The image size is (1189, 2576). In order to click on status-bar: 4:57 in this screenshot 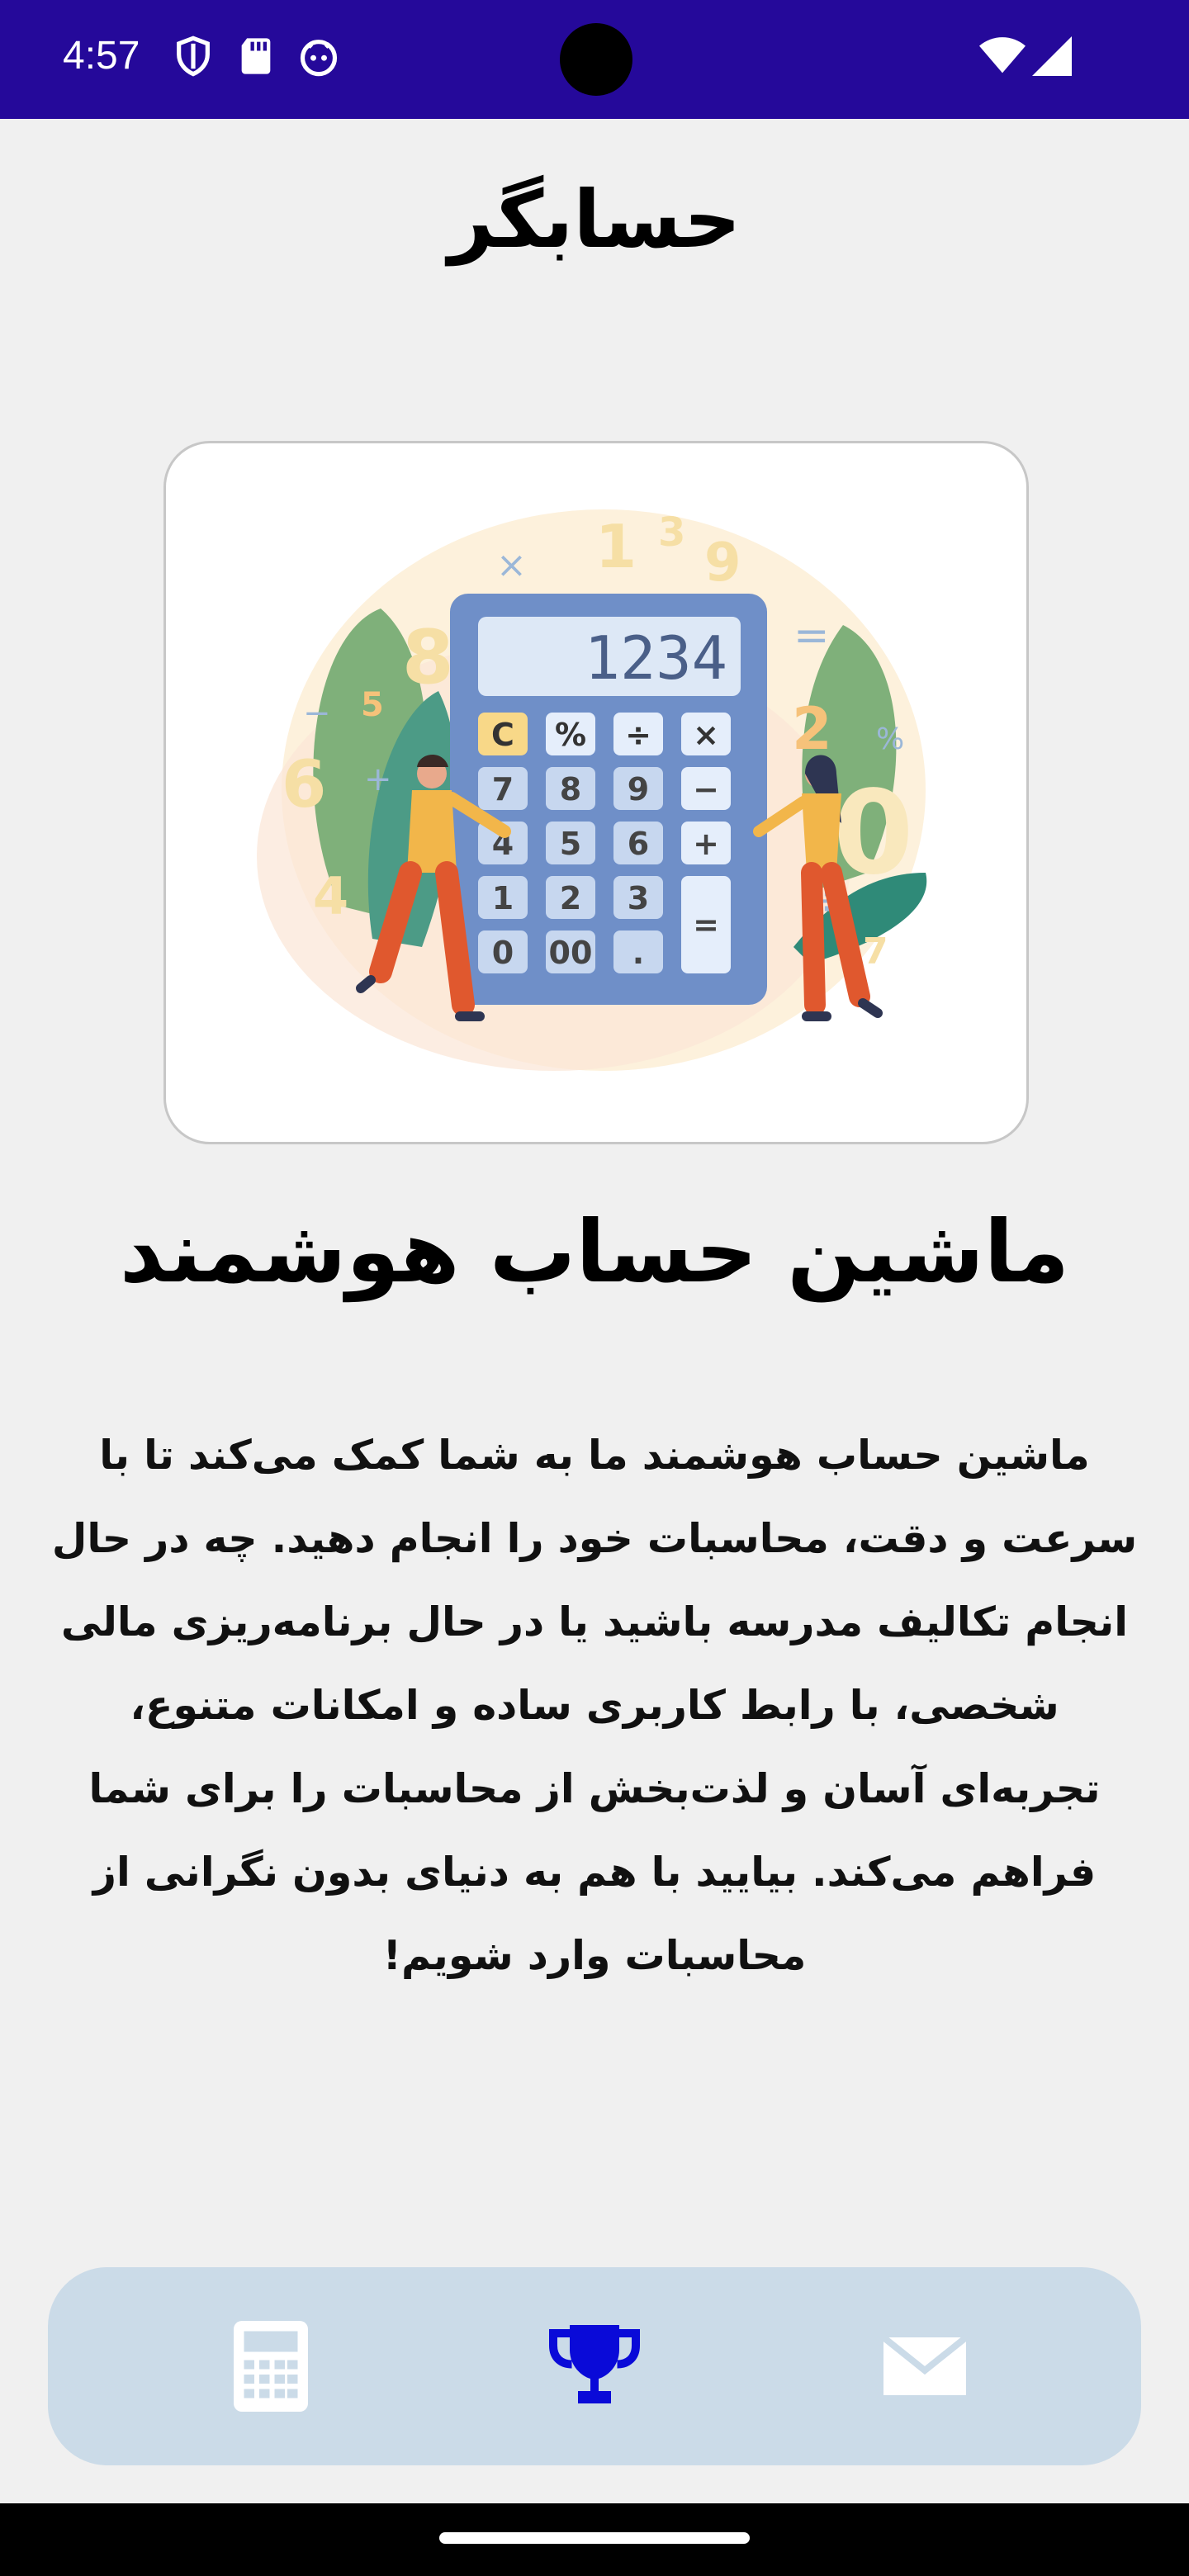, I will do `click(594, 59)`.